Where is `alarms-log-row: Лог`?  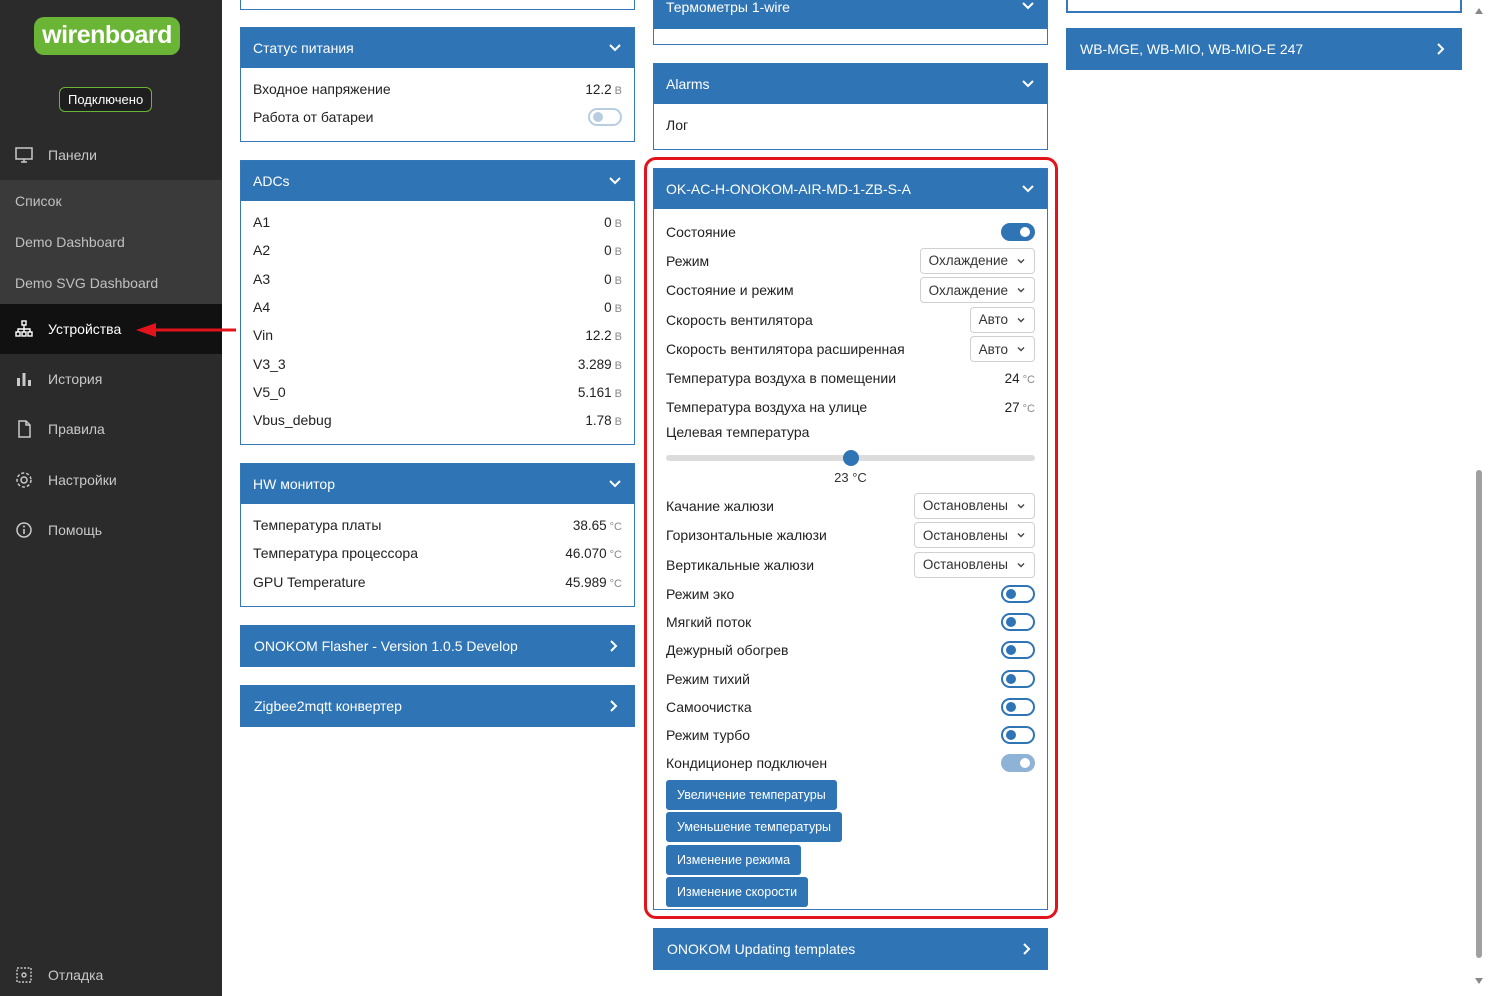
alarms-log-row: Лог is located at coordinates (850, 125).